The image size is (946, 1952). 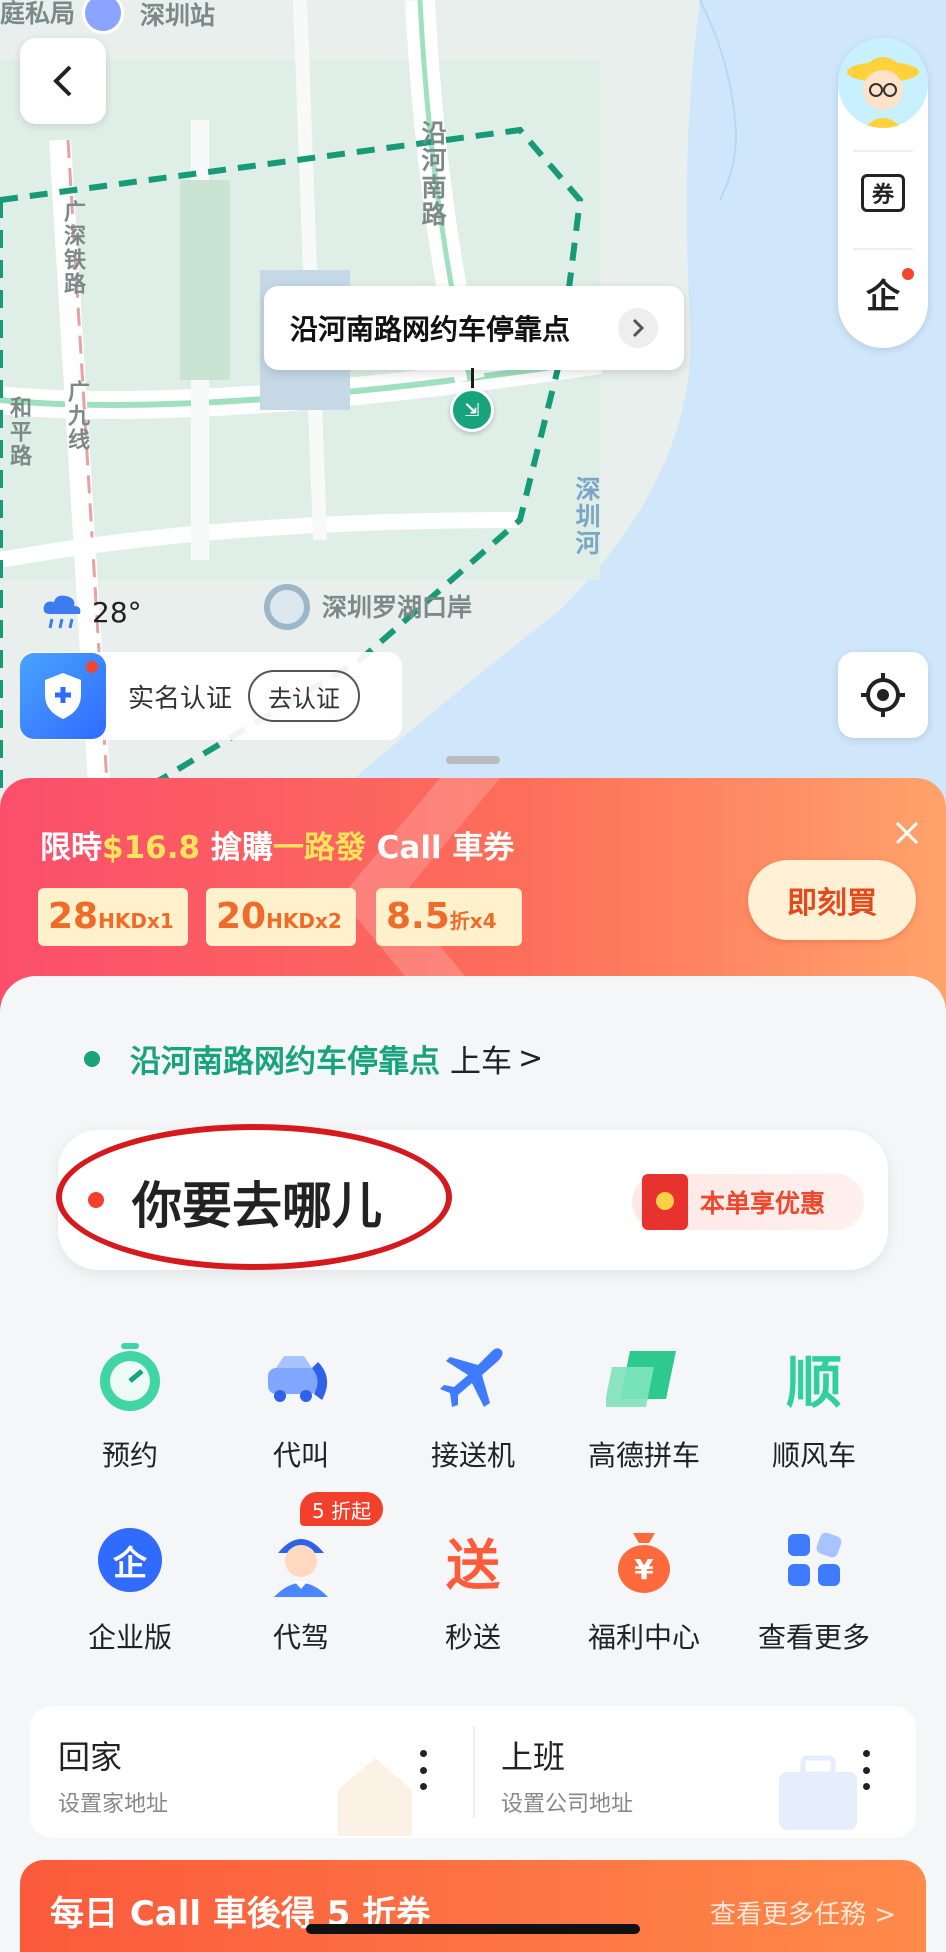 I want to click on map-label-top-left: 庭私局, so click(x=38, y=14).